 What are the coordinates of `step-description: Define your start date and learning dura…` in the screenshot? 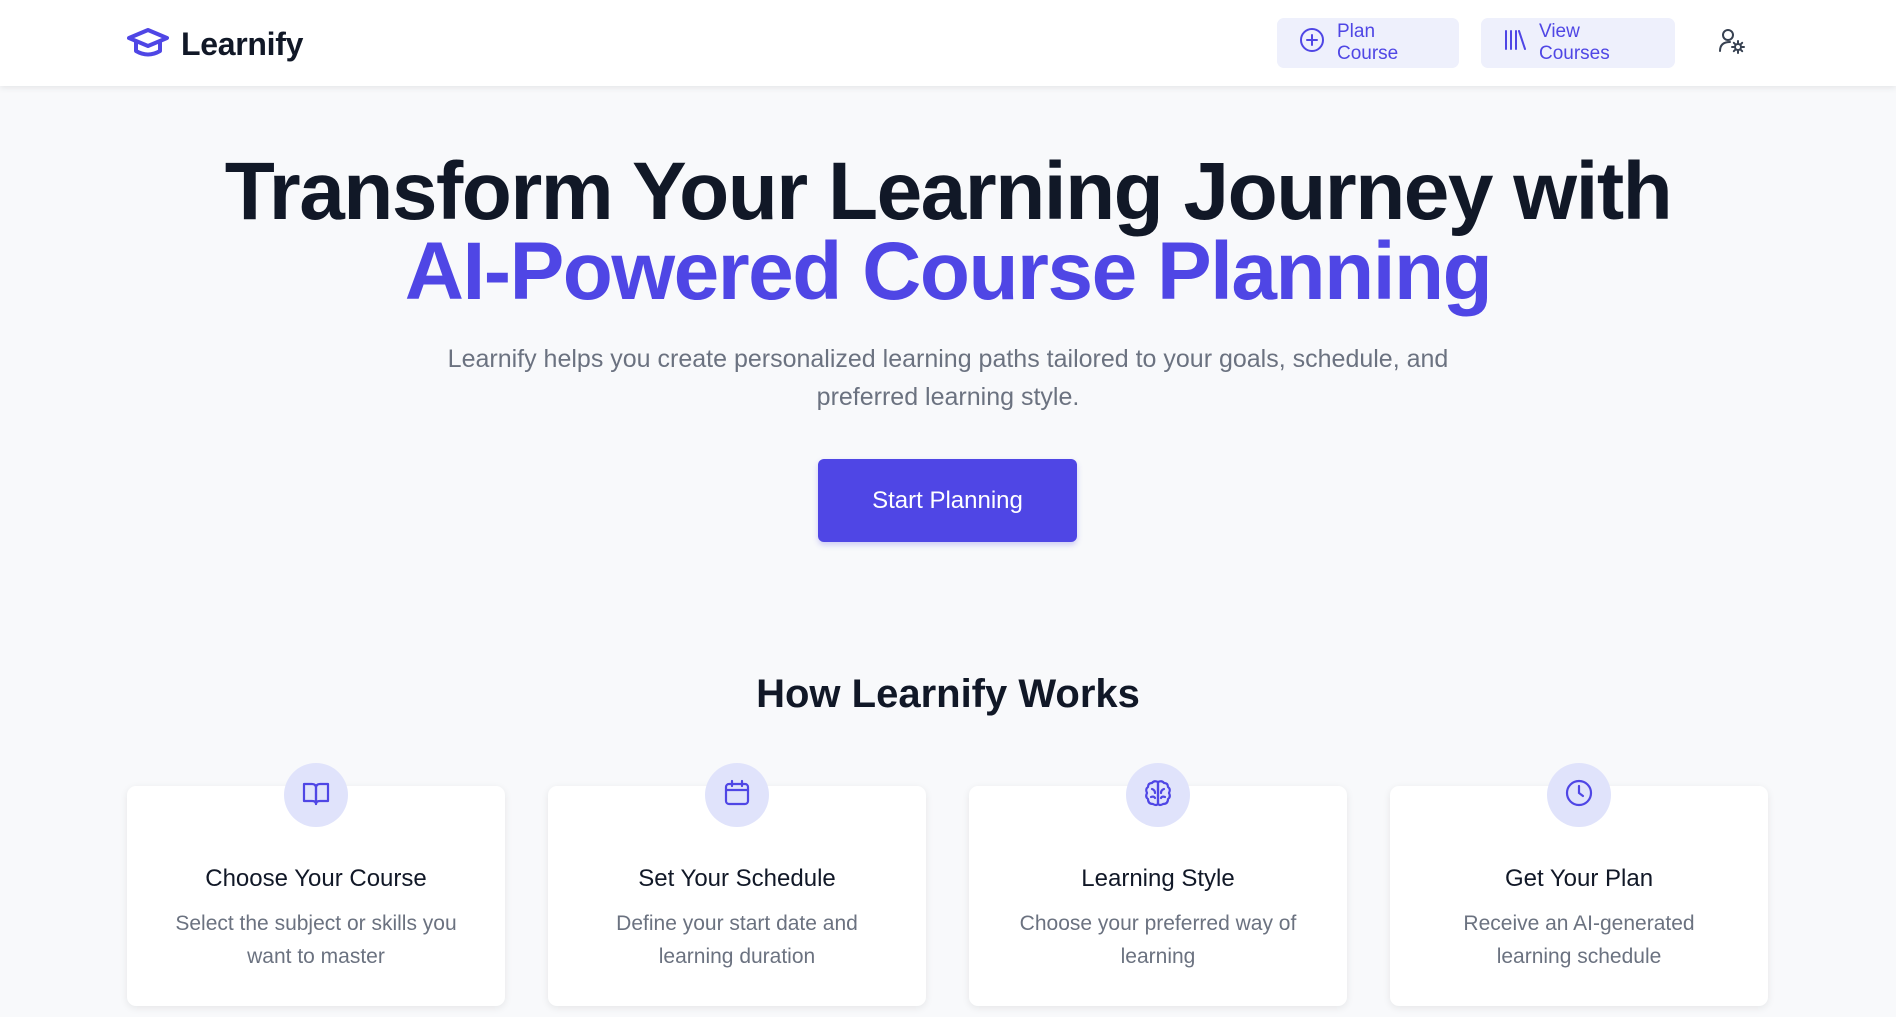 It's located at (737, 940).